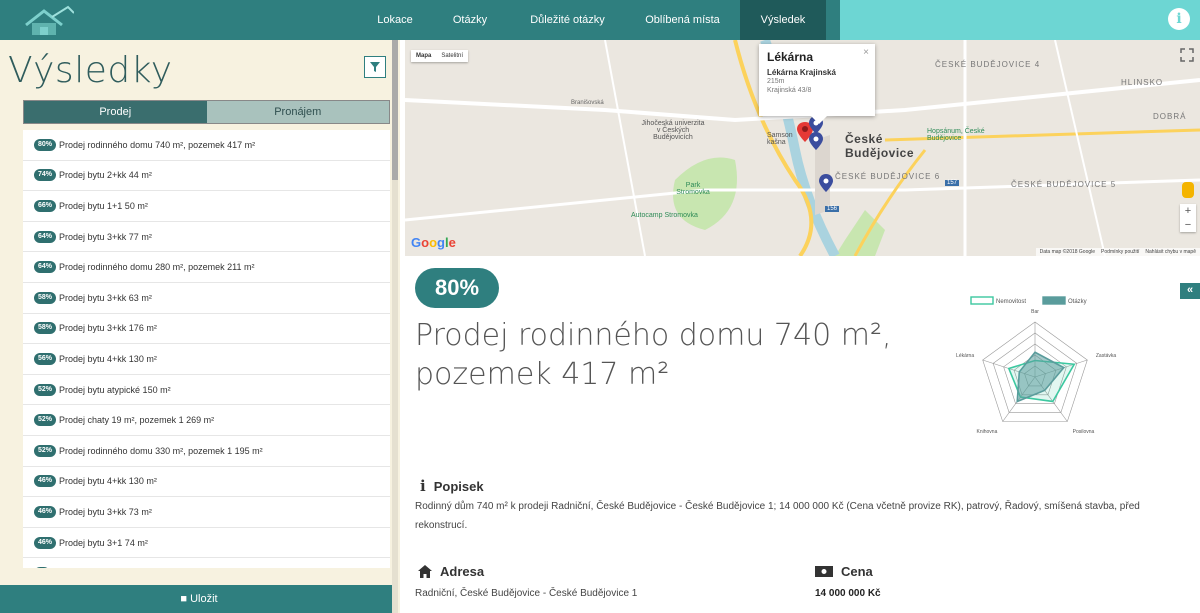 The height and width of the screenshot is (613, 1200). What do you see at coordinates (987, 432) in the screenshot?
I see `radar-axis-label: Knihovna` at bounding box center [987, 432].